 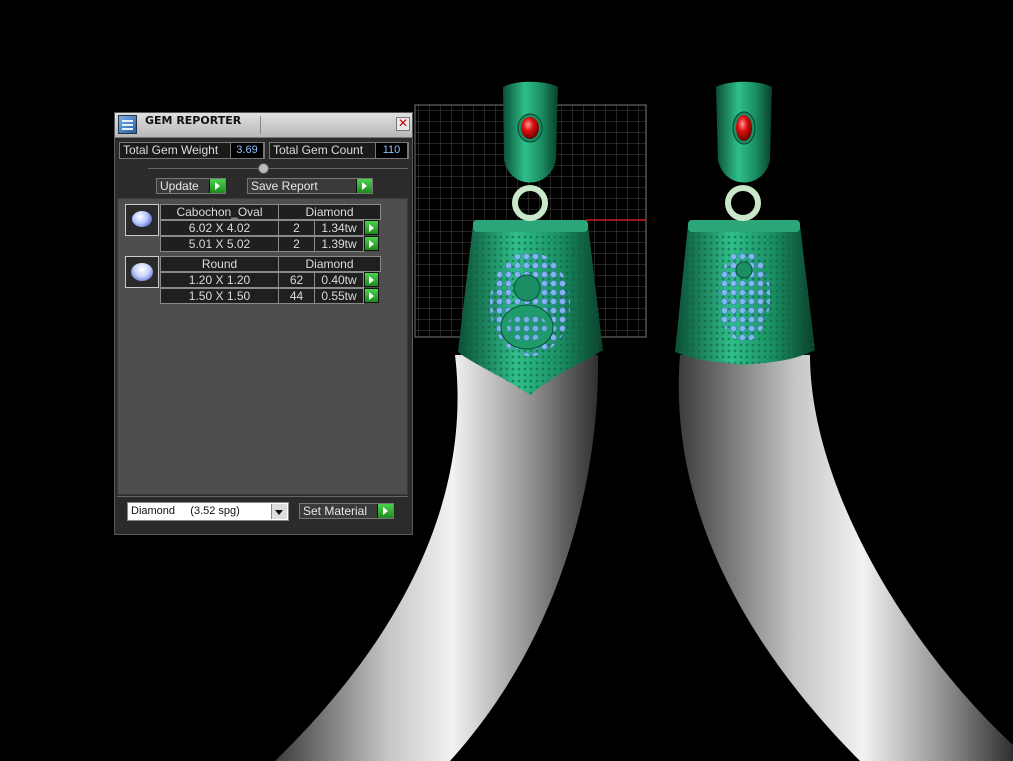 I want to click on gem-size: 1.20 X 1.20, so click(x=219, y=280).